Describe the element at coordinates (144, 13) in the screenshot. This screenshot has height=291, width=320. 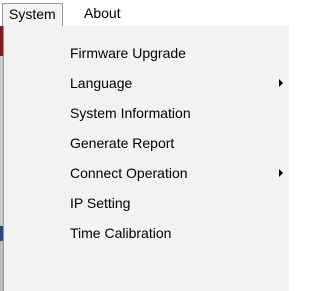
I see `menu-bar: System About` at that location.